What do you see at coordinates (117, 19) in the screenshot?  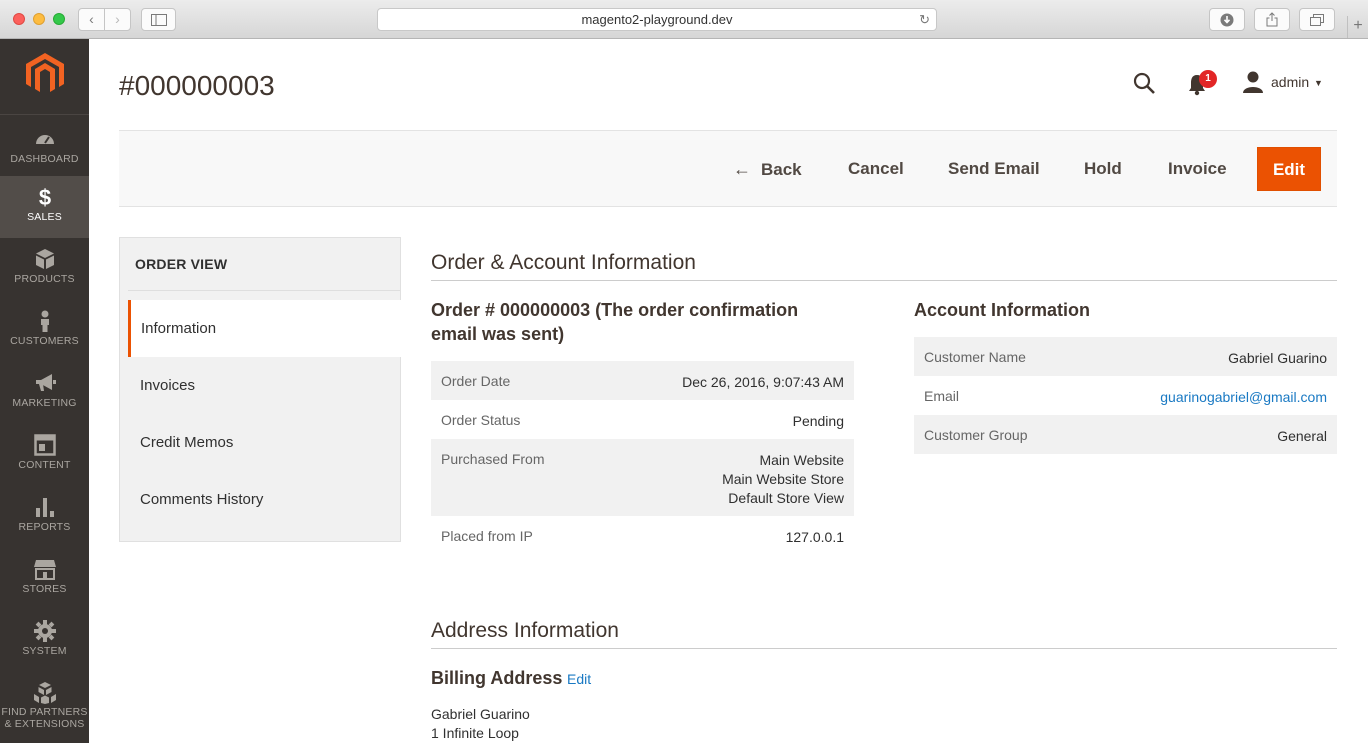 I see `browser-forward-button: ›` at bounding box center [117, 19].